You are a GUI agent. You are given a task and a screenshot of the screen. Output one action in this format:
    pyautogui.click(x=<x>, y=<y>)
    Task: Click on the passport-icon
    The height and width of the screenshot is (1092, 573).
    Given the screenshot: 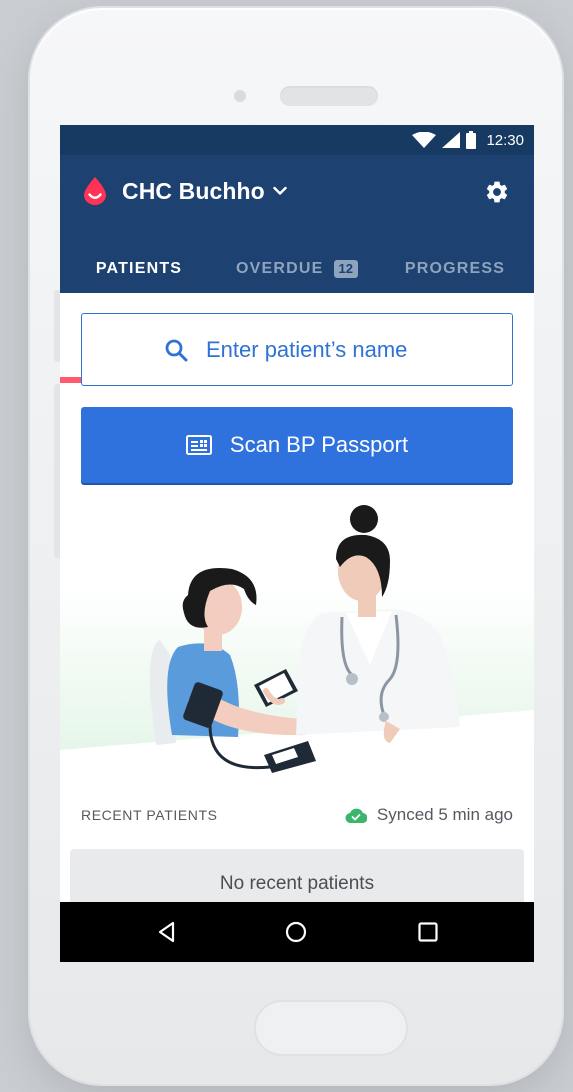 What is the action you would take?
    pyautogui.click(x=198, y=445)
    